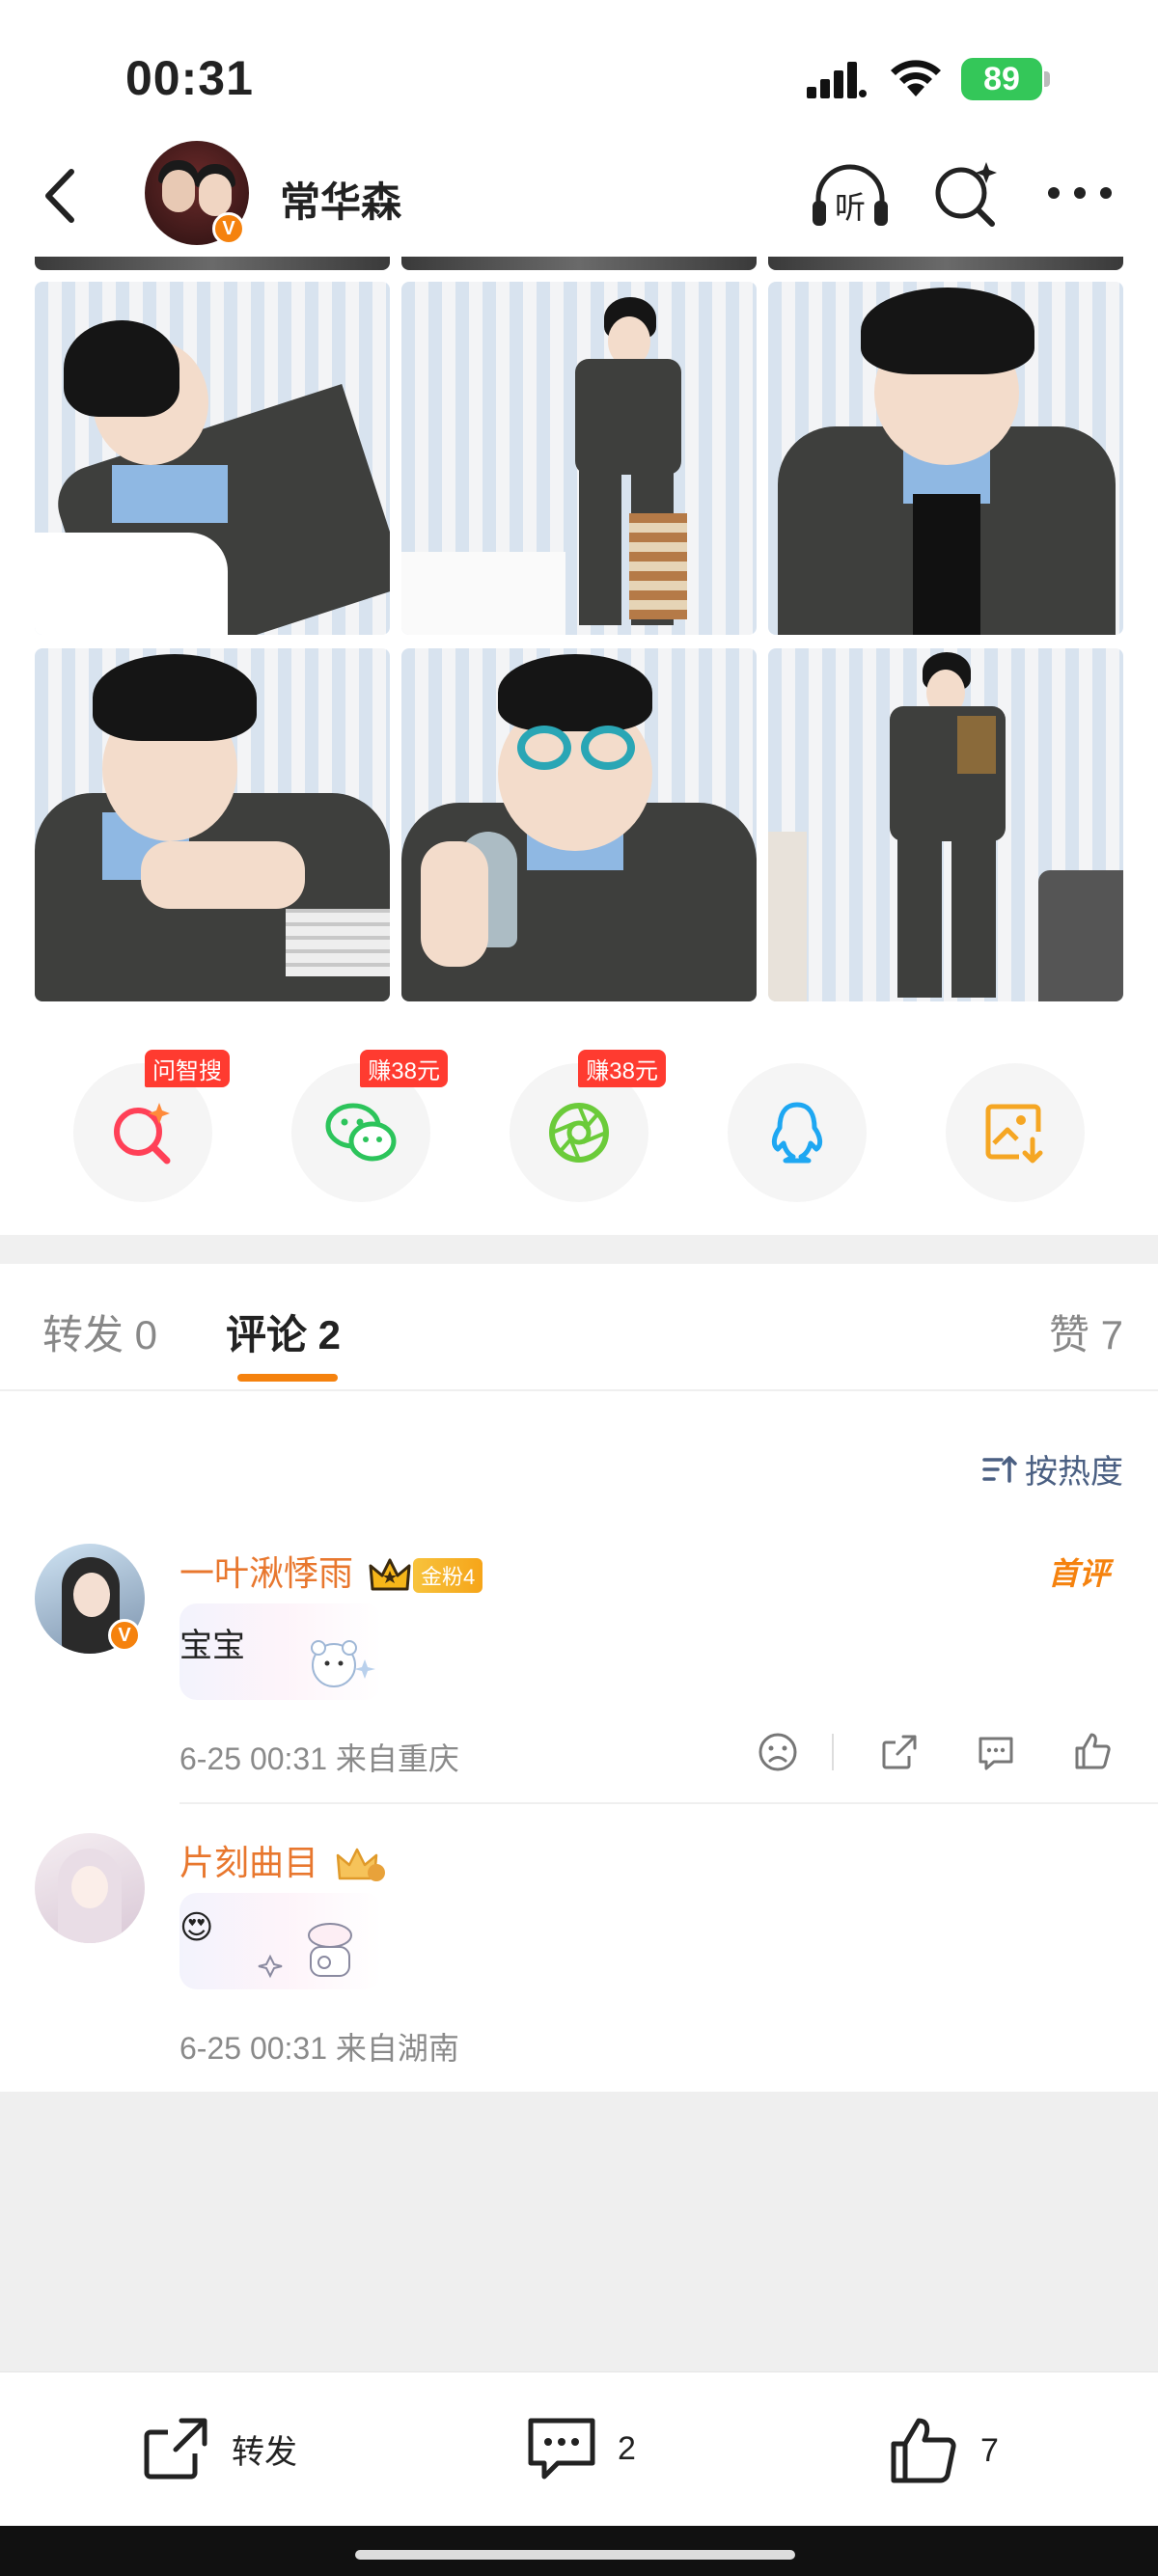 Image resolution: width=1158 pixels, height=2576 pixels. What do you see at coordinates (1086, 1331) in the screenshot?
I see `tab-likes: 赞 7` at bounding box center [1086, 1331].